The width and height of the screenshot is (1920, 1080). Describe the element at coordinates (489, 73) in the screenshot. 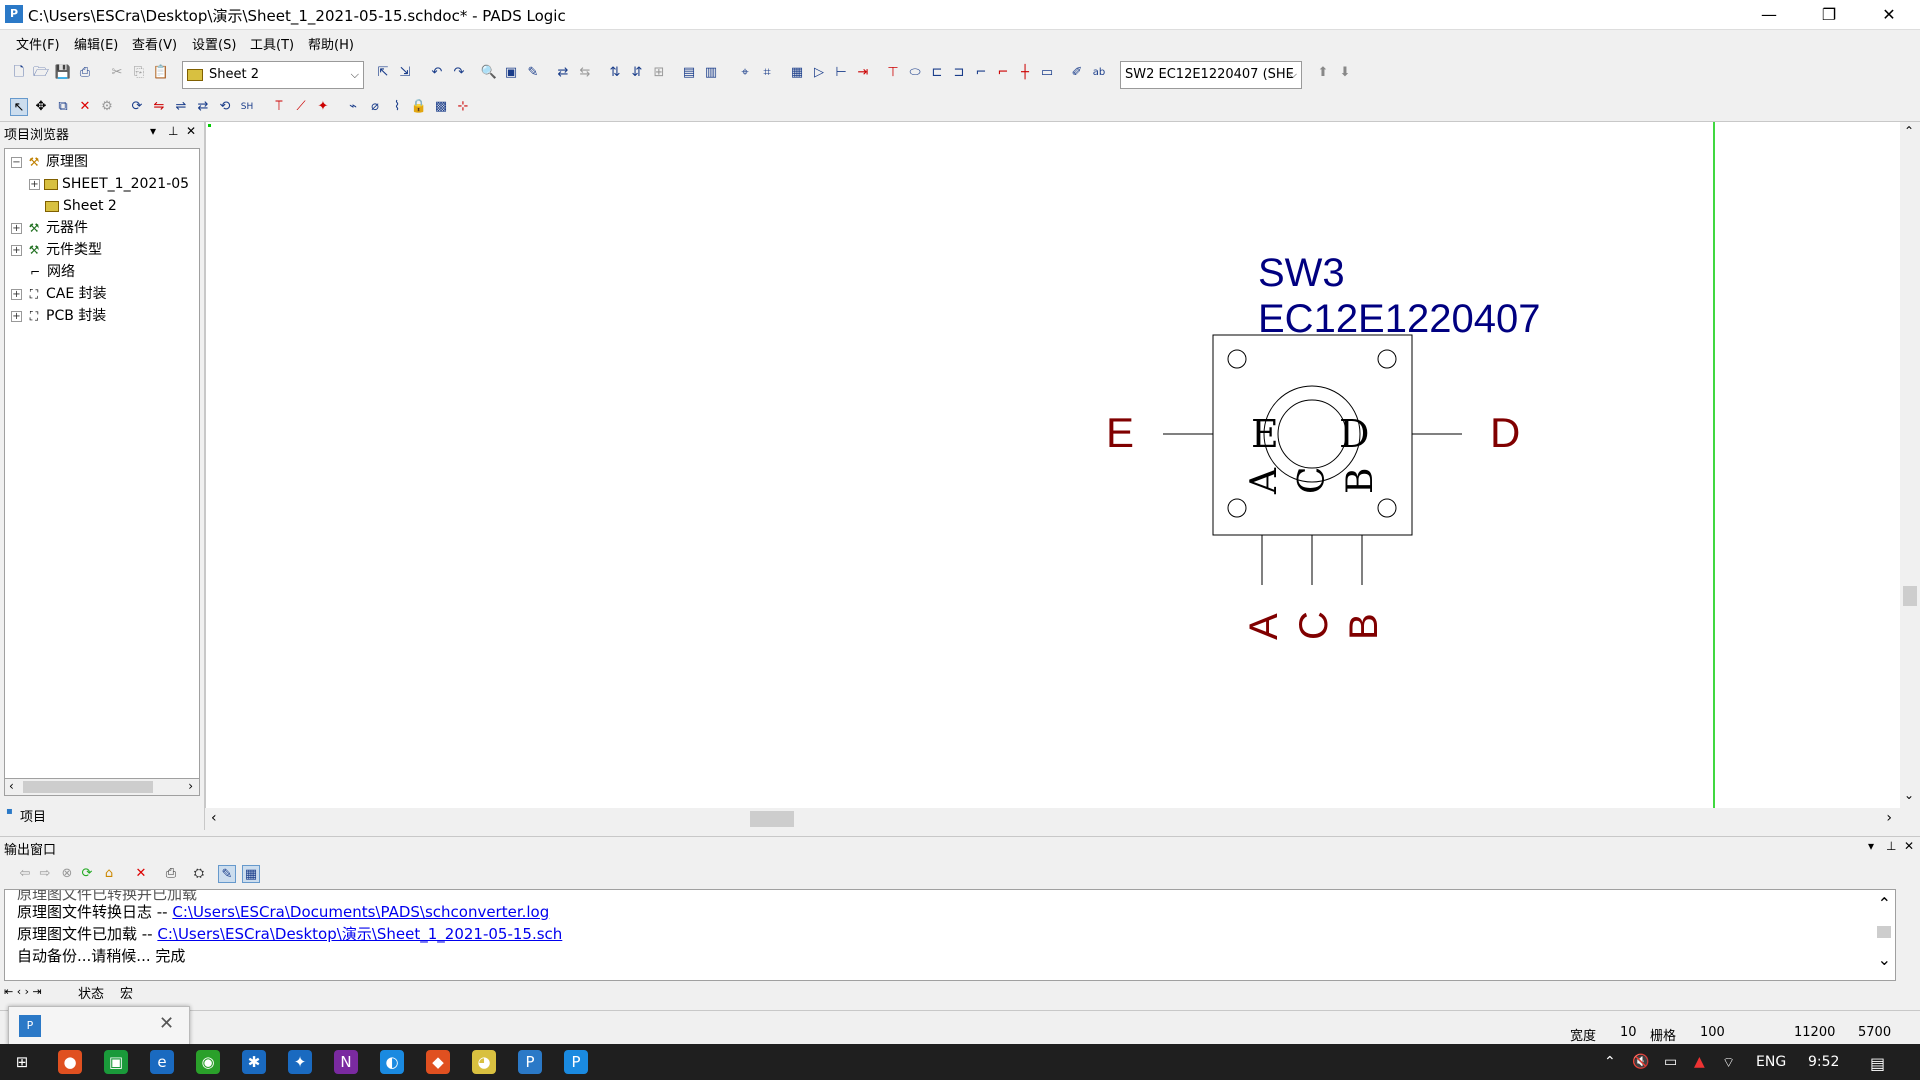

I see `zoom-icon: 🔍` at that location.